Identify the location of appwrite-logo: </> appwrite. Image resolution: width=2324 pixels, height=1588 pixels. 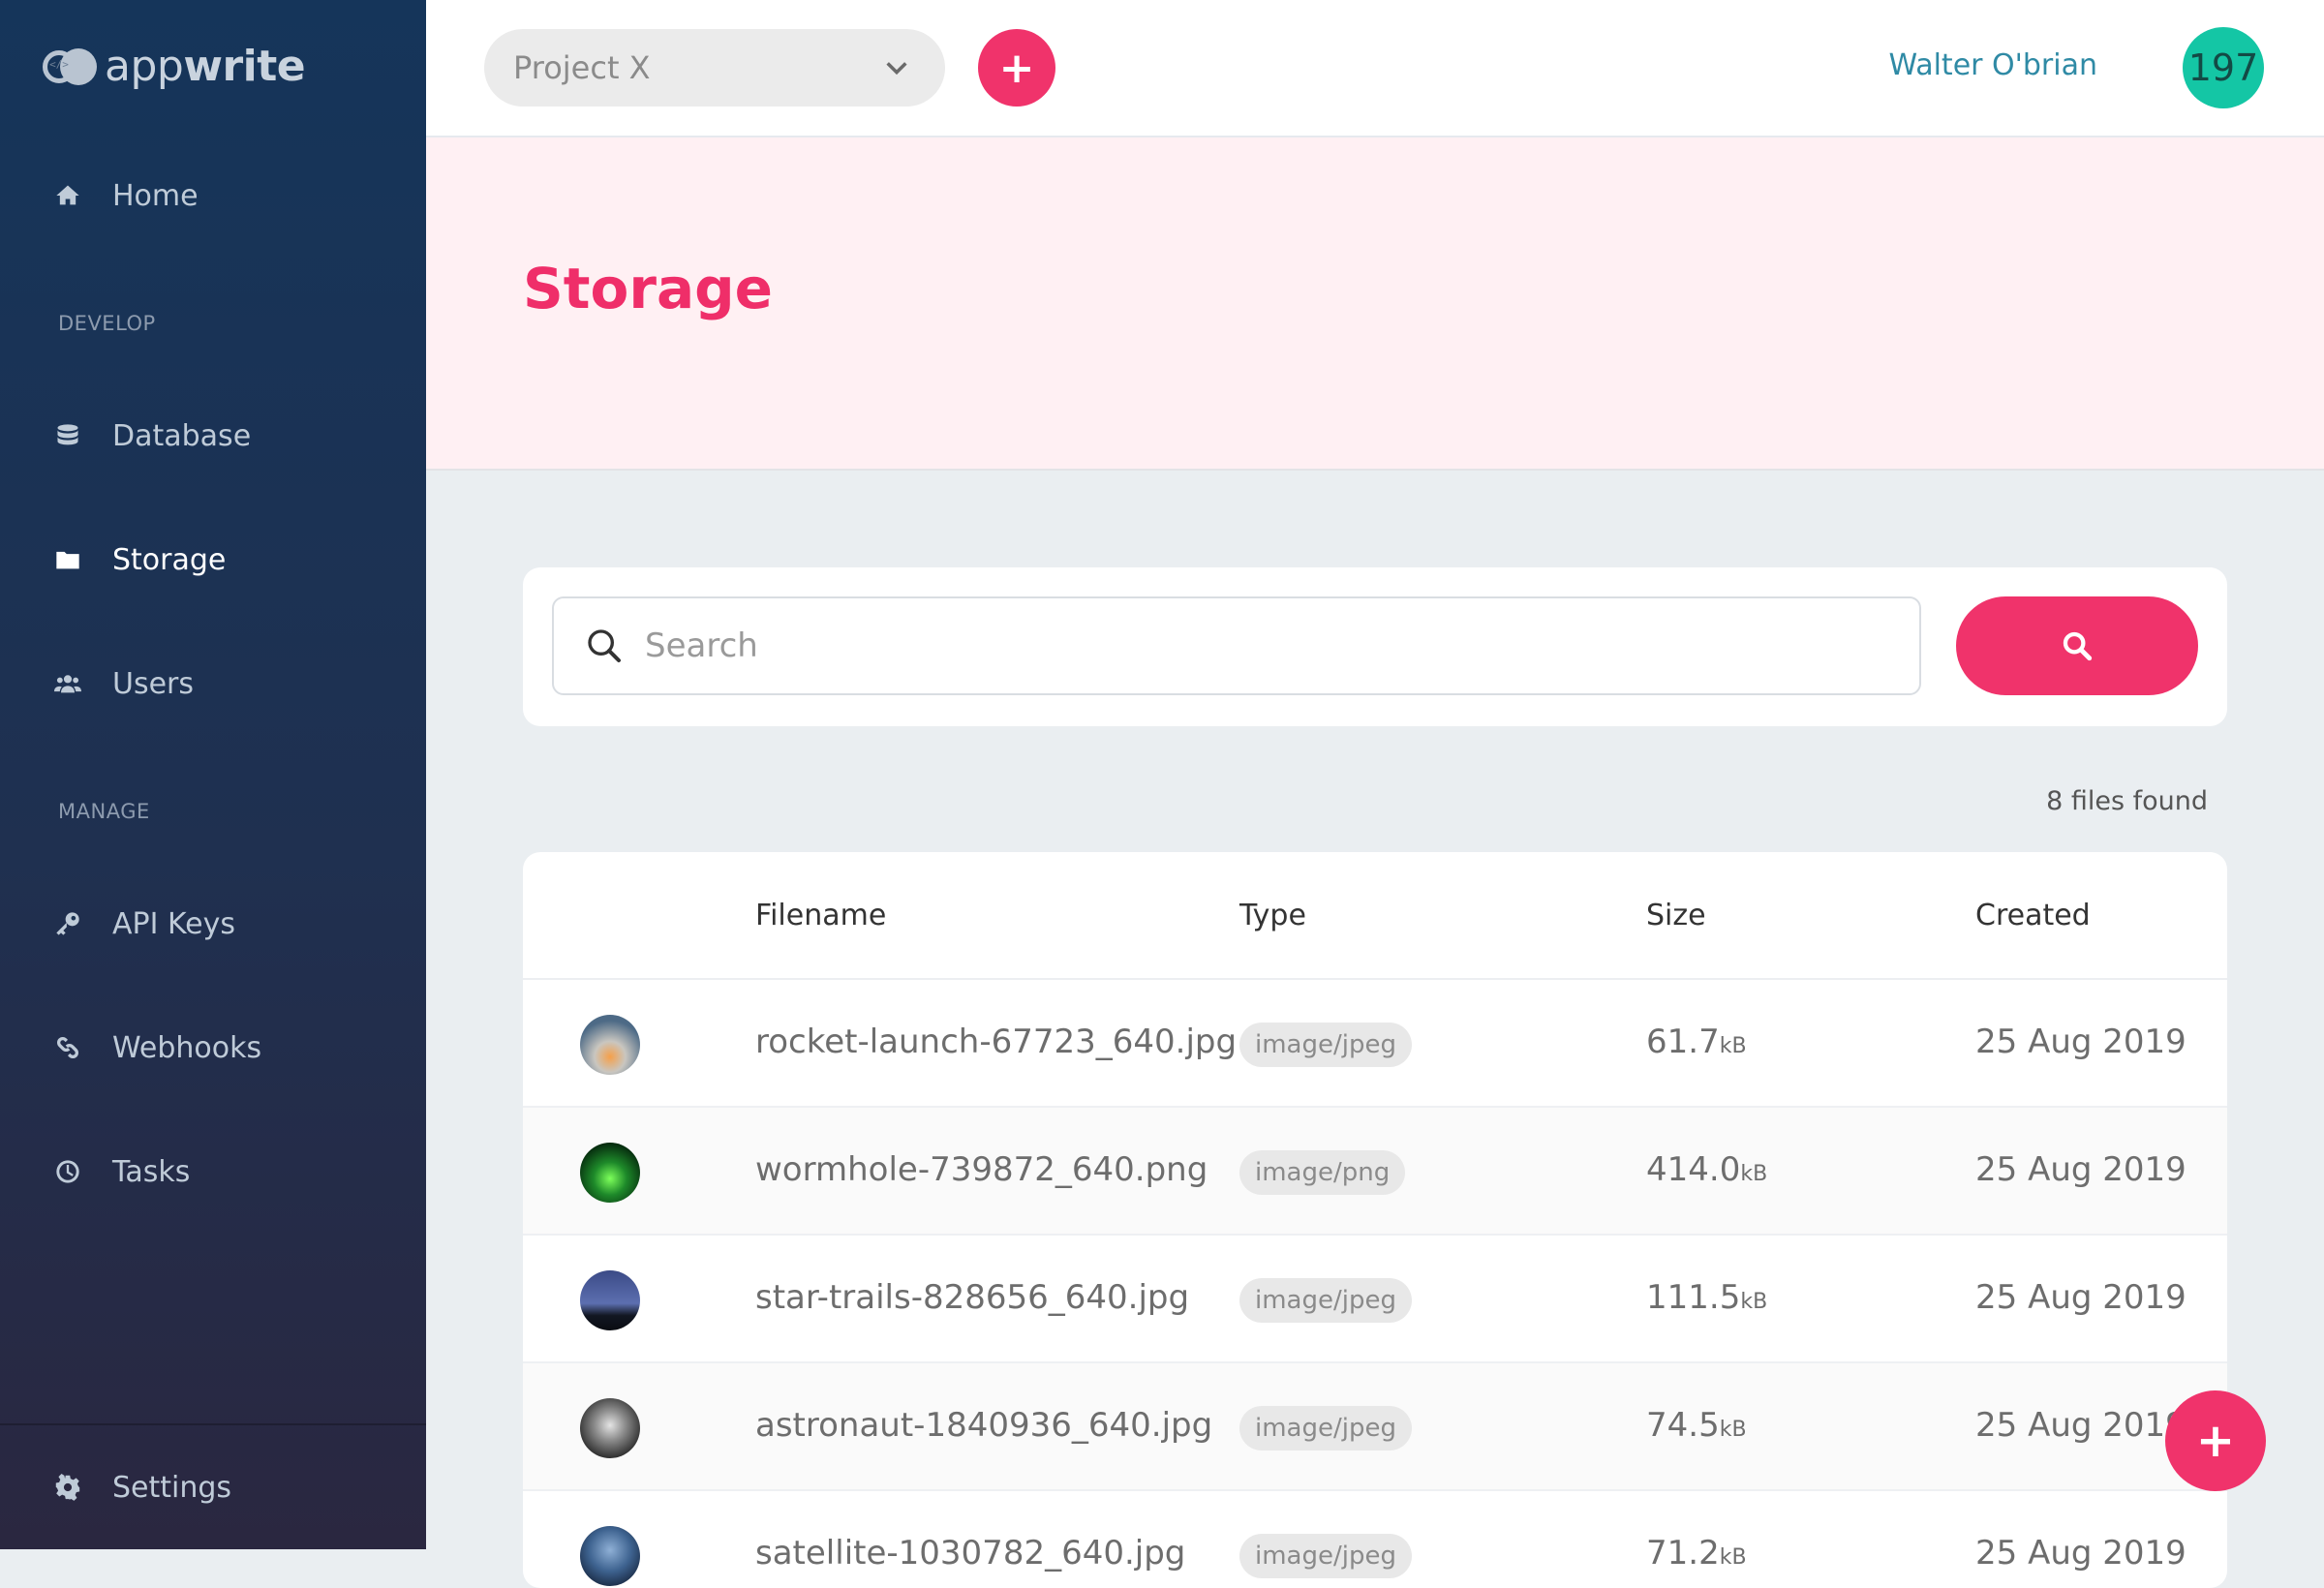
(175, 66).